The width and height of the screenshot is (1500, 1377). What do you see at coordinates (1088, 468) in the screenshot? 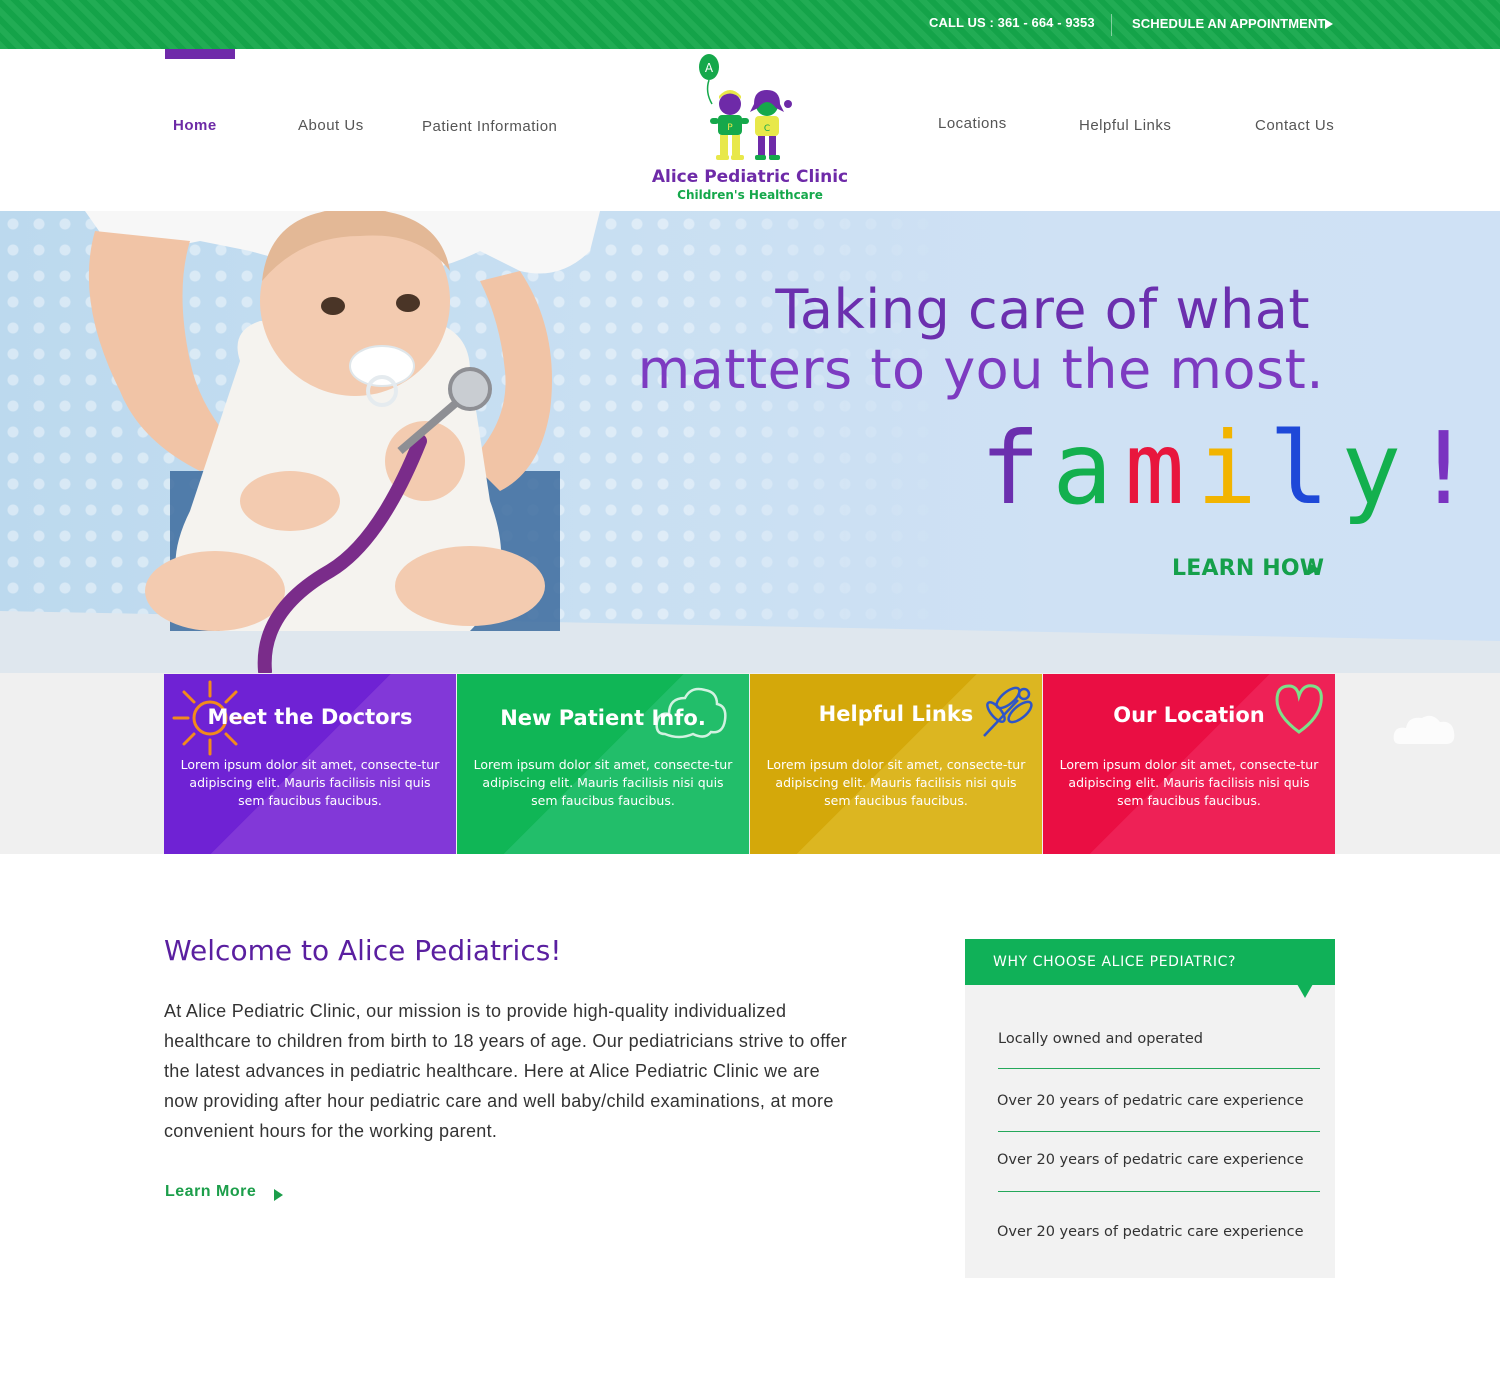
I see `family-letter: a` at bounding box center [1088, 468].